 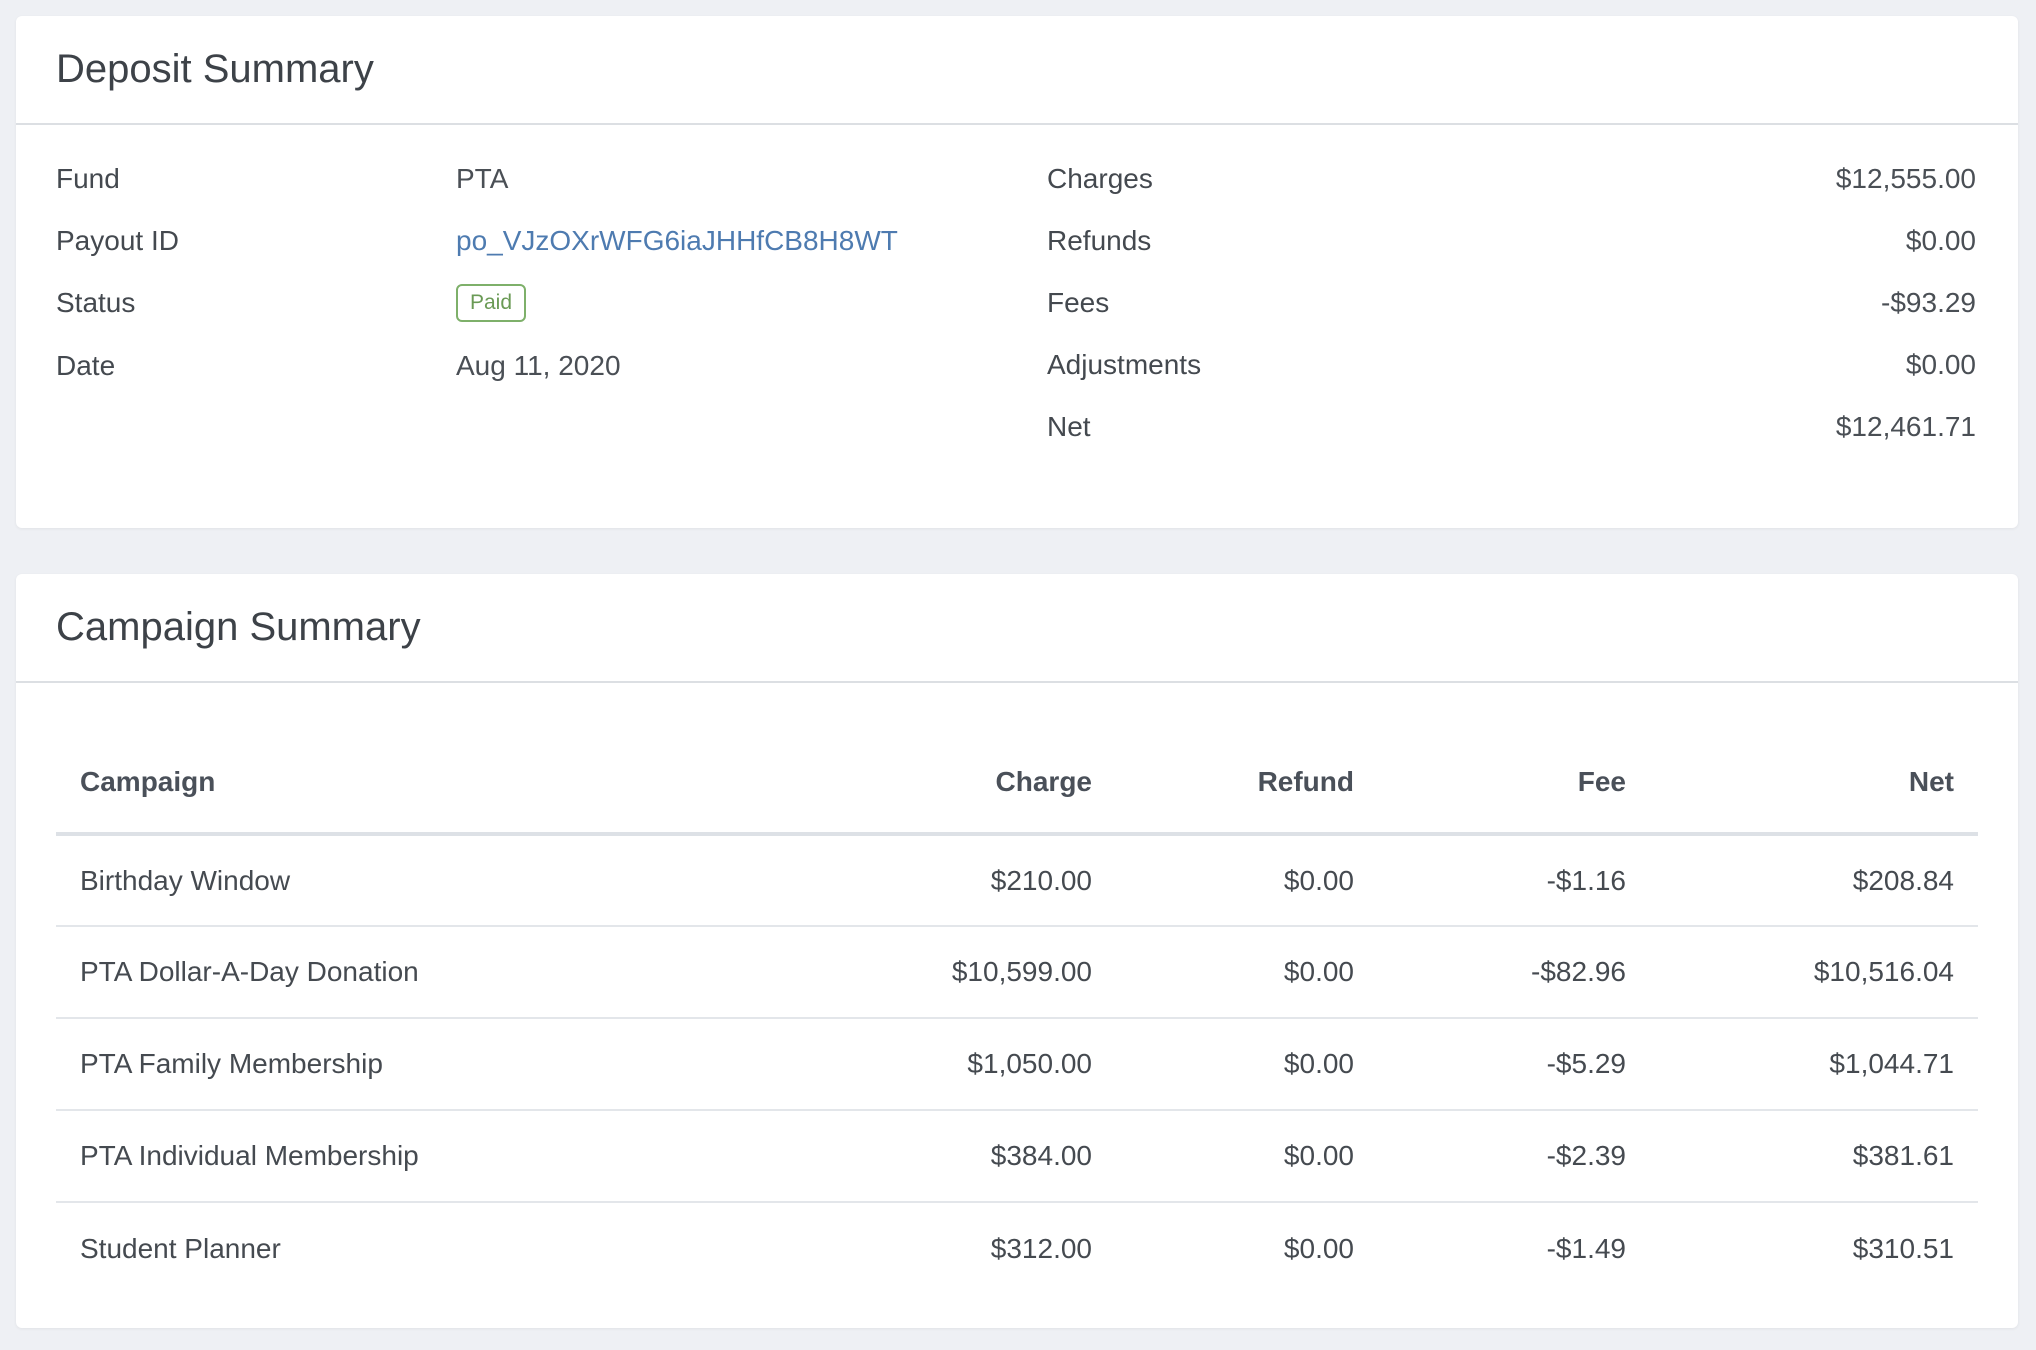 I want to click on net-cell: $310.51, so click(x=1903, y=1248).